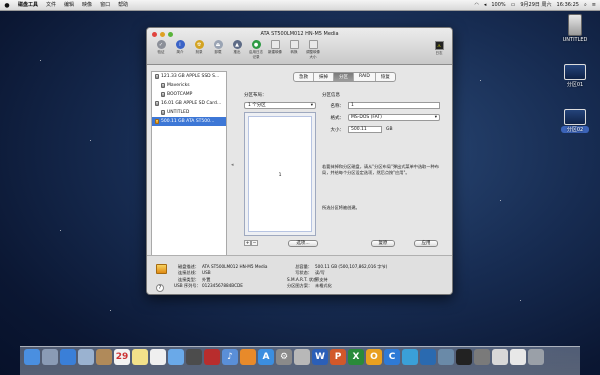 The height and width of the screenshot is (375, 600). Describe the element at coordinates (161, 269) in the screenshot. I see `external-drive-icon` at that location.